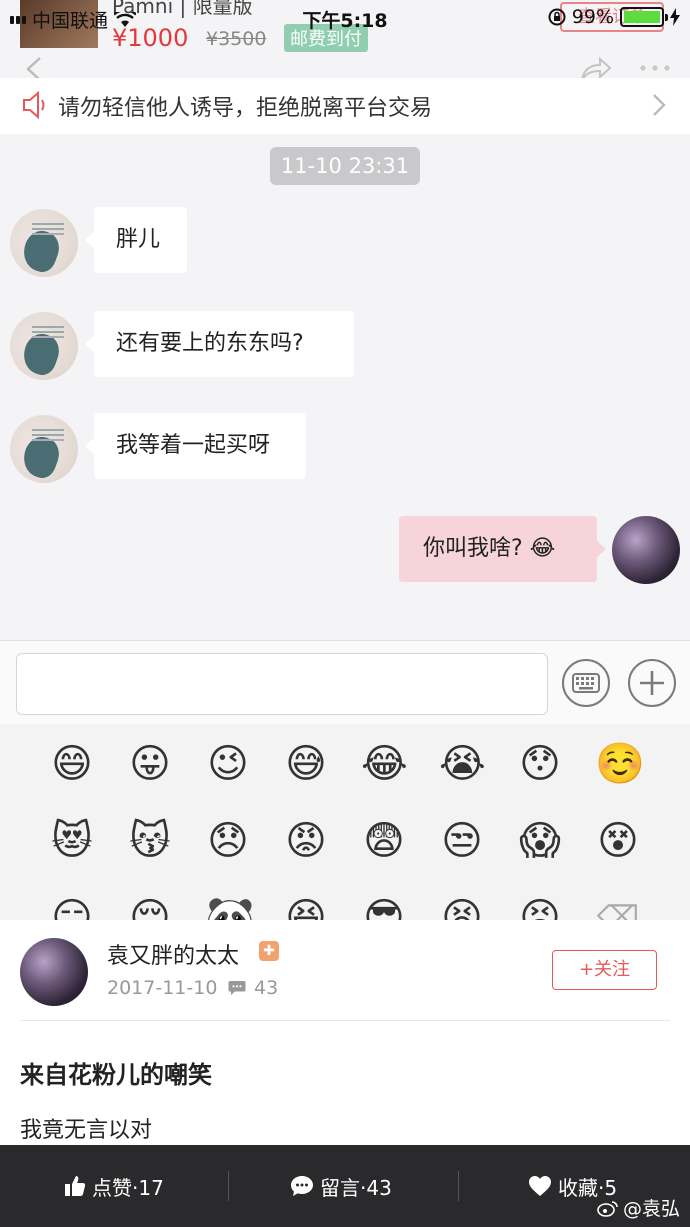 The height and width of the screenshot is (1227, 690). Describe the element at coordinates (345, 166) in the screenshot. I see `chat-timestamp: 11-10 23:31` at that location.